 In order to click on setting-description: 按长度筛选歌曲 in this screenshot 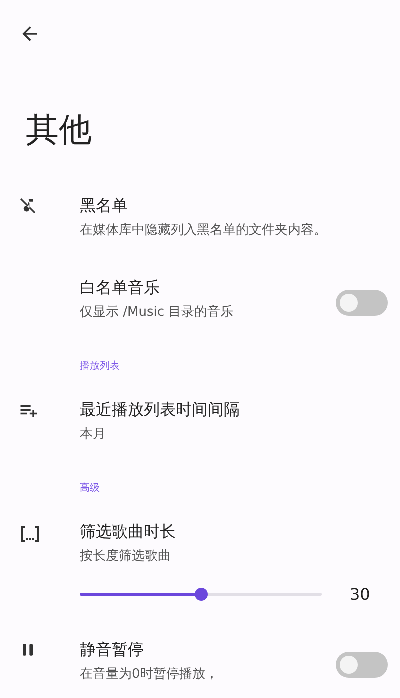, I will do `click(126, 557)`.